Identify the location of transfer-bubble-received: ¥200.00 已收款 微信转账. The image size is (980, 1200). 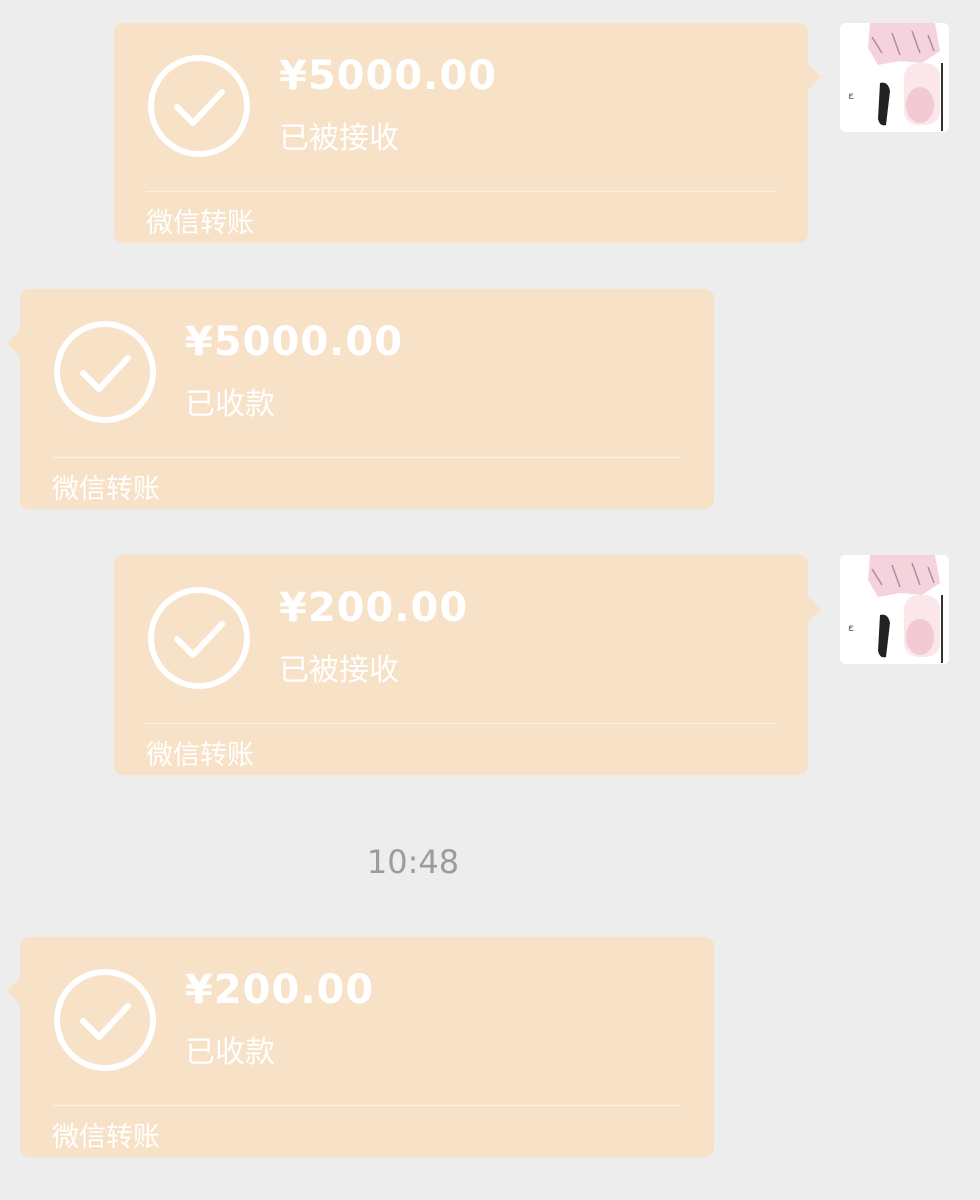
(360, 1047).